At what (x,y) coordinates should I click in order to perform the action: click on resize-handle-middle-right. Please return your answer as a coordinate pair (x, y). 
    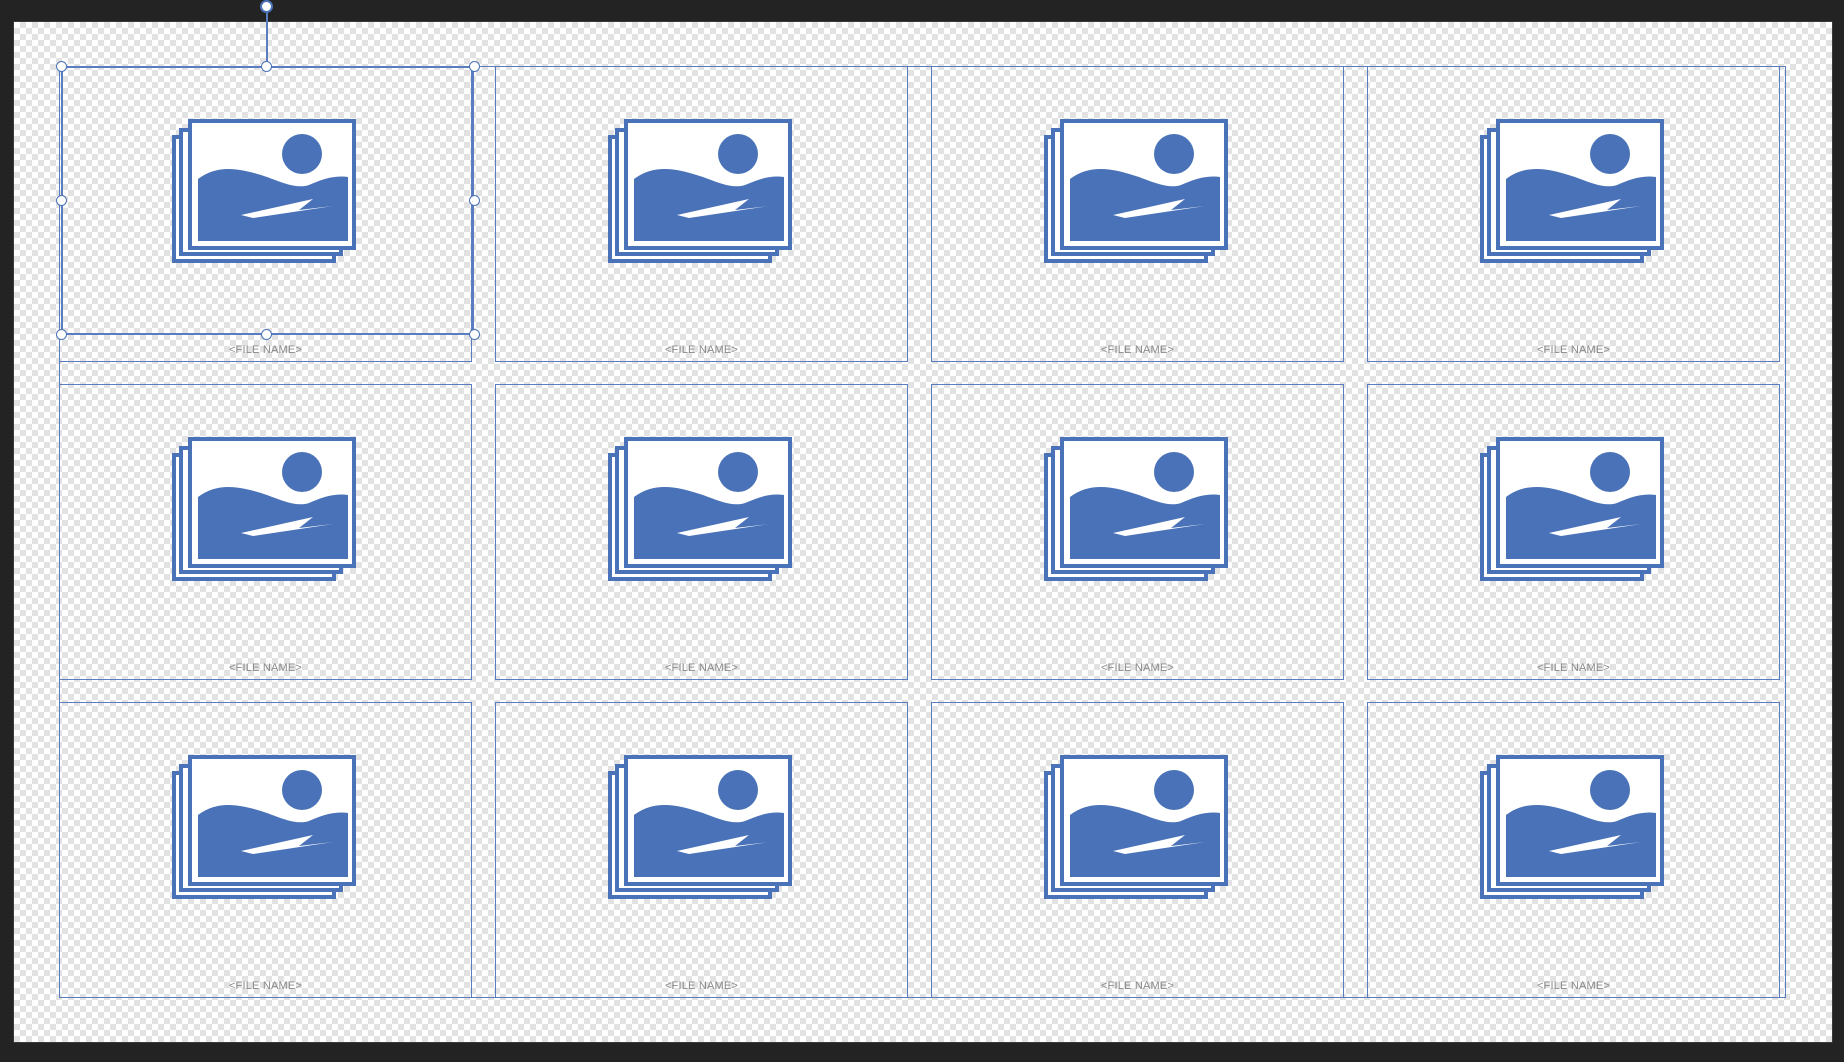
    Looking at the image, I should click on (474, 200).